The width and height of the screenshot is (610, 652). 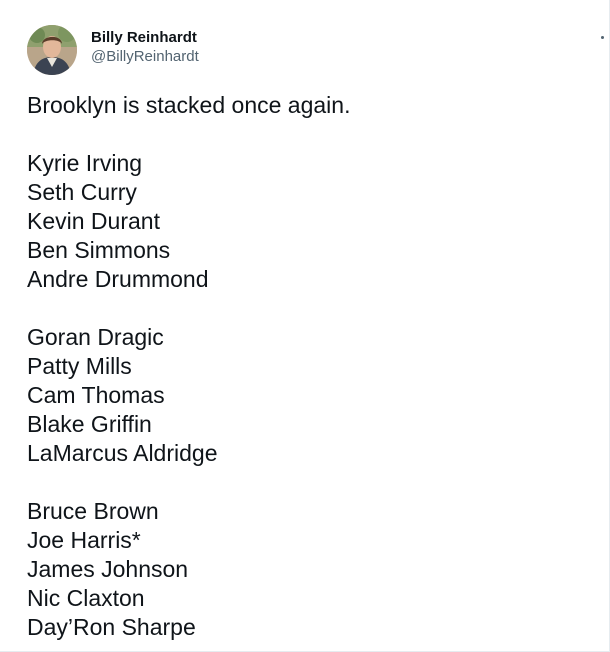 I want to click on player-name: Joe Harris*, so click(x=84, y=540).